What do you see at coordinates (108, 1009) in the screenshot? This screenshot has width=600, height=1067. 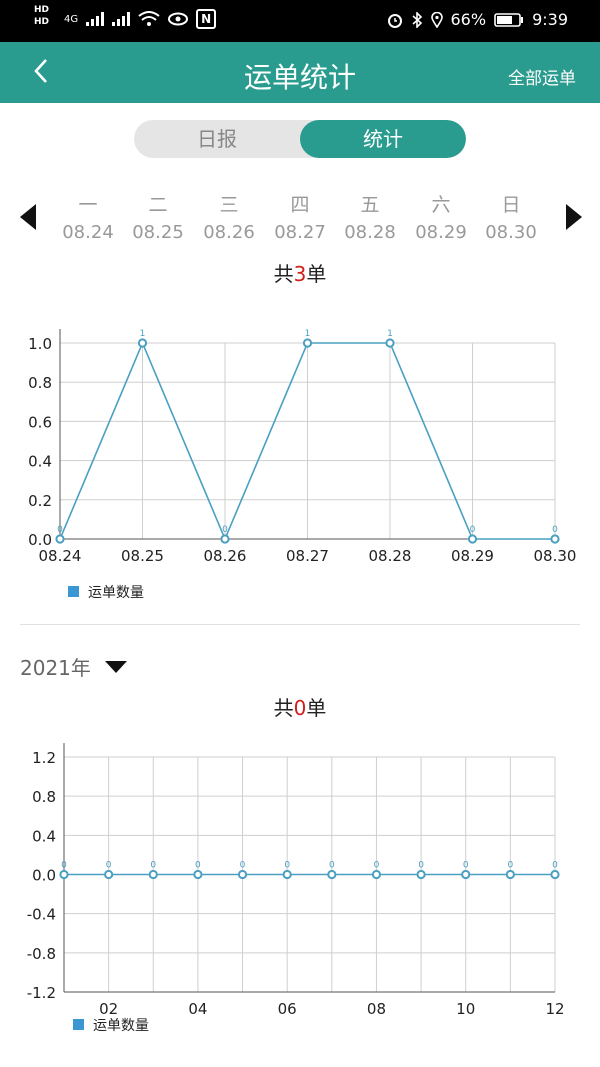 I see `x-tick-label: 02` at bounding box center [108, 1009].